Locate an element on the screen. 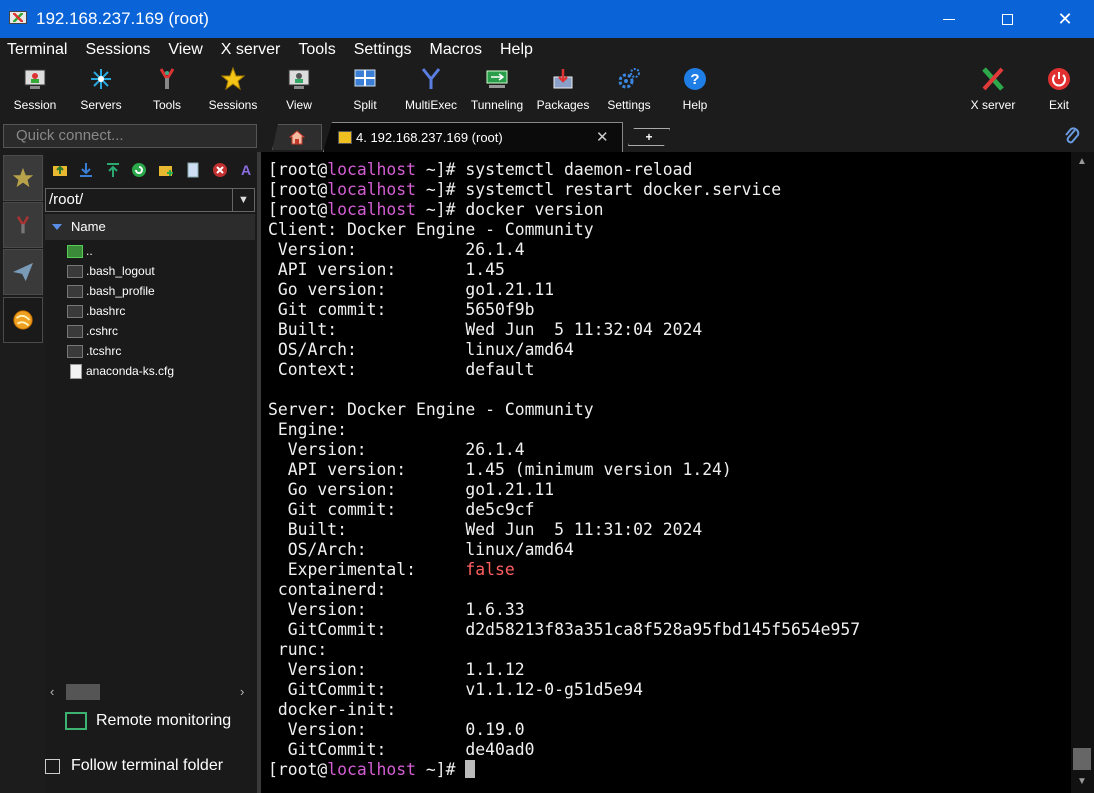  maximize-button is located at coordinates (1007, 19).